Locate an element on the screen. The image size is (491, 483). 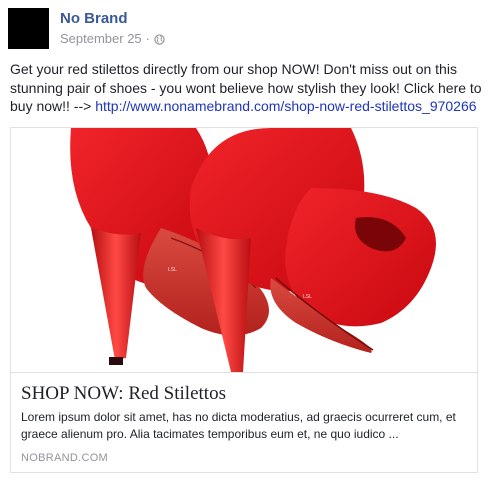
globe-icon is located at coordinates (159, 39).